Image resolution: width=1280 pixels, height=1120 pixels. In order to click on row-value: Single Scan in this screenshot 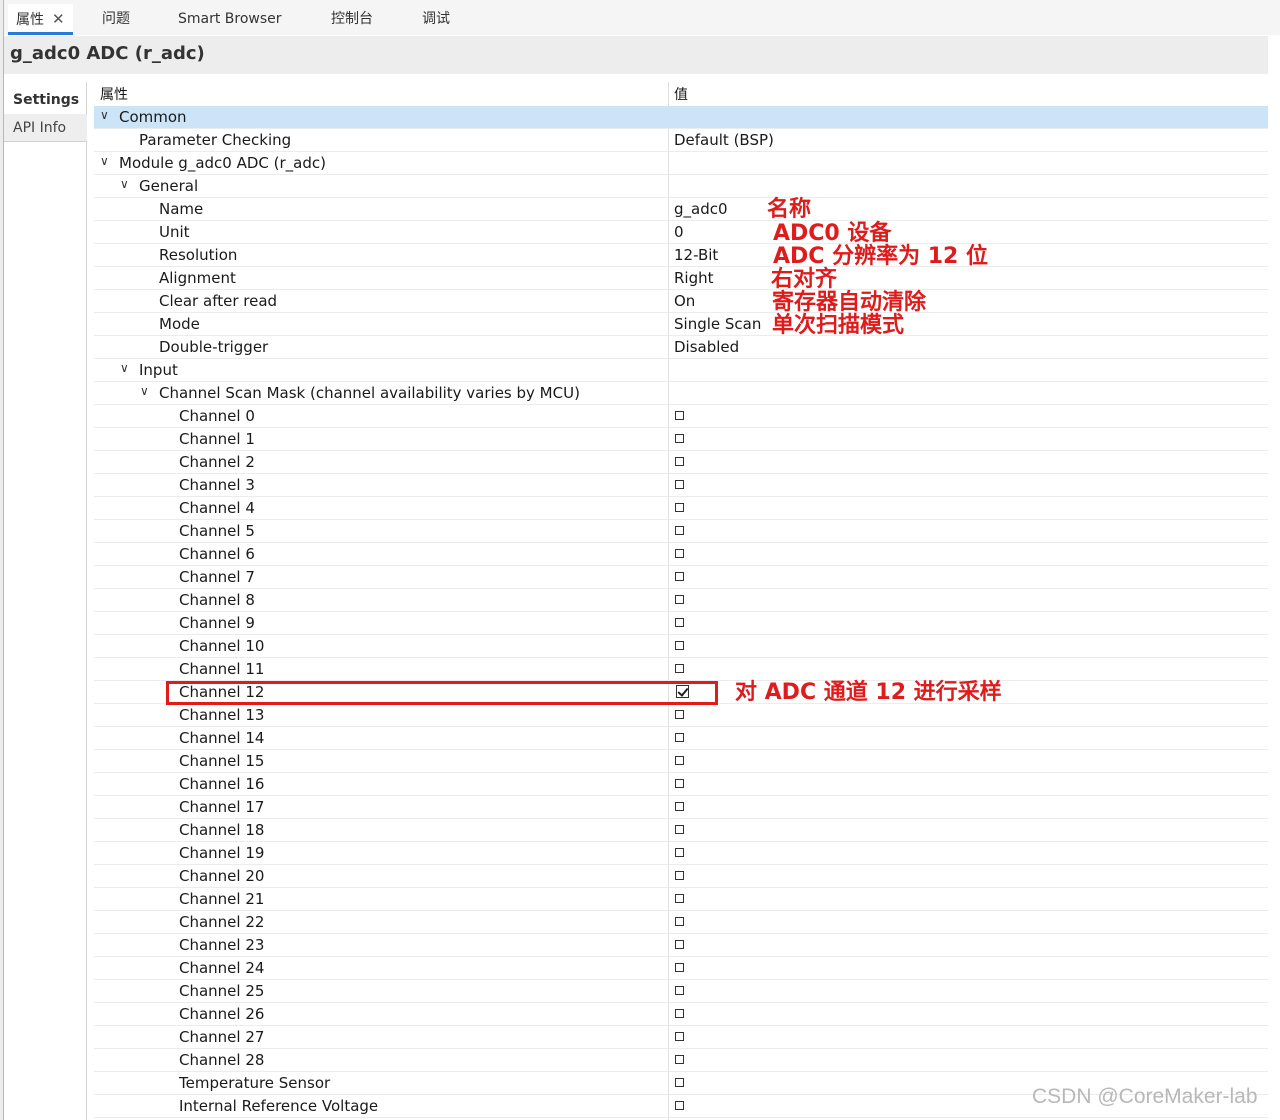, I will do `click(717, 324)`.